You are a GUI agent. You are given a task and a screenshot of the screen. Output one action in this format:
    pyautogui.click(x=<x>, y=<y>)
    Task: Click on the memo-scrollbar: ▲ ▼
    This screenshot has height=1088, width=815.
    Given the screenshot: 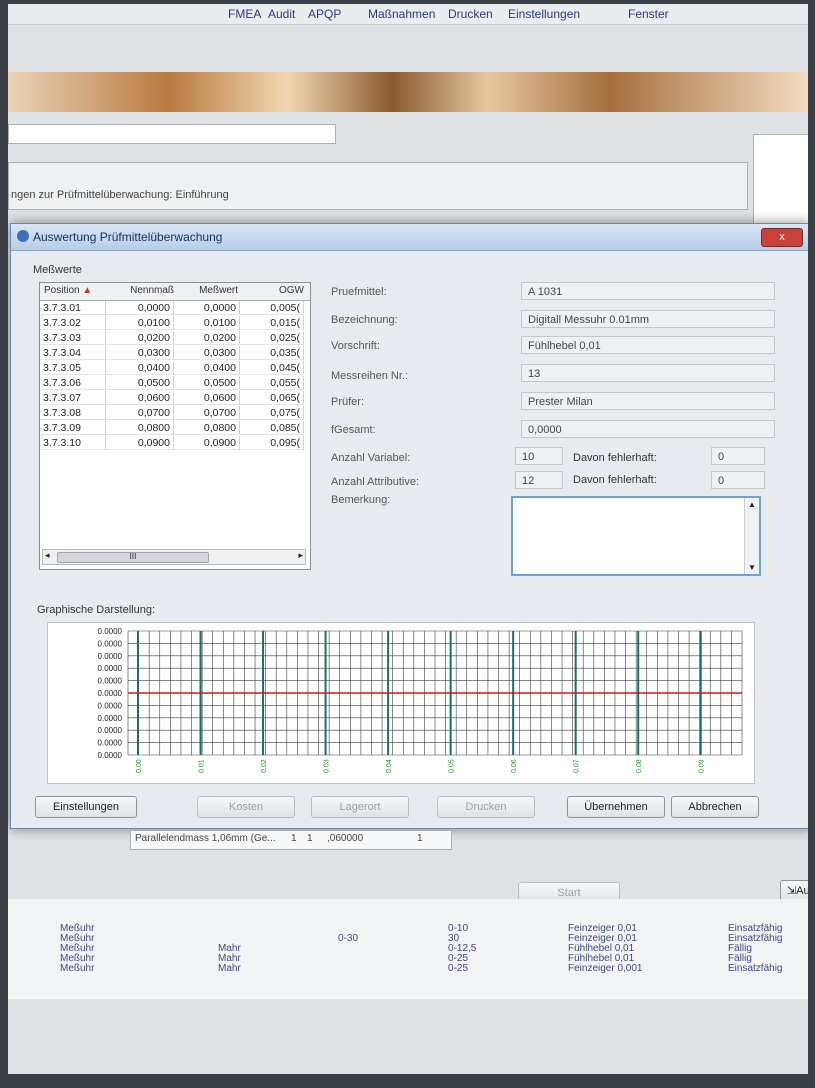 What is the action you would take?
    pyautogui.click(x=751, y=536)
    